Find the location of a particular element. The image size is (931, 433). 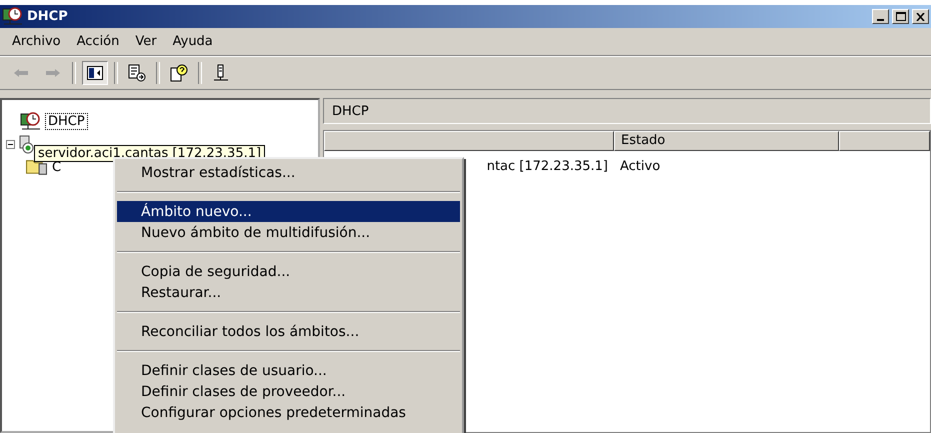

minimize-icon is located at coordinates (880, 19).